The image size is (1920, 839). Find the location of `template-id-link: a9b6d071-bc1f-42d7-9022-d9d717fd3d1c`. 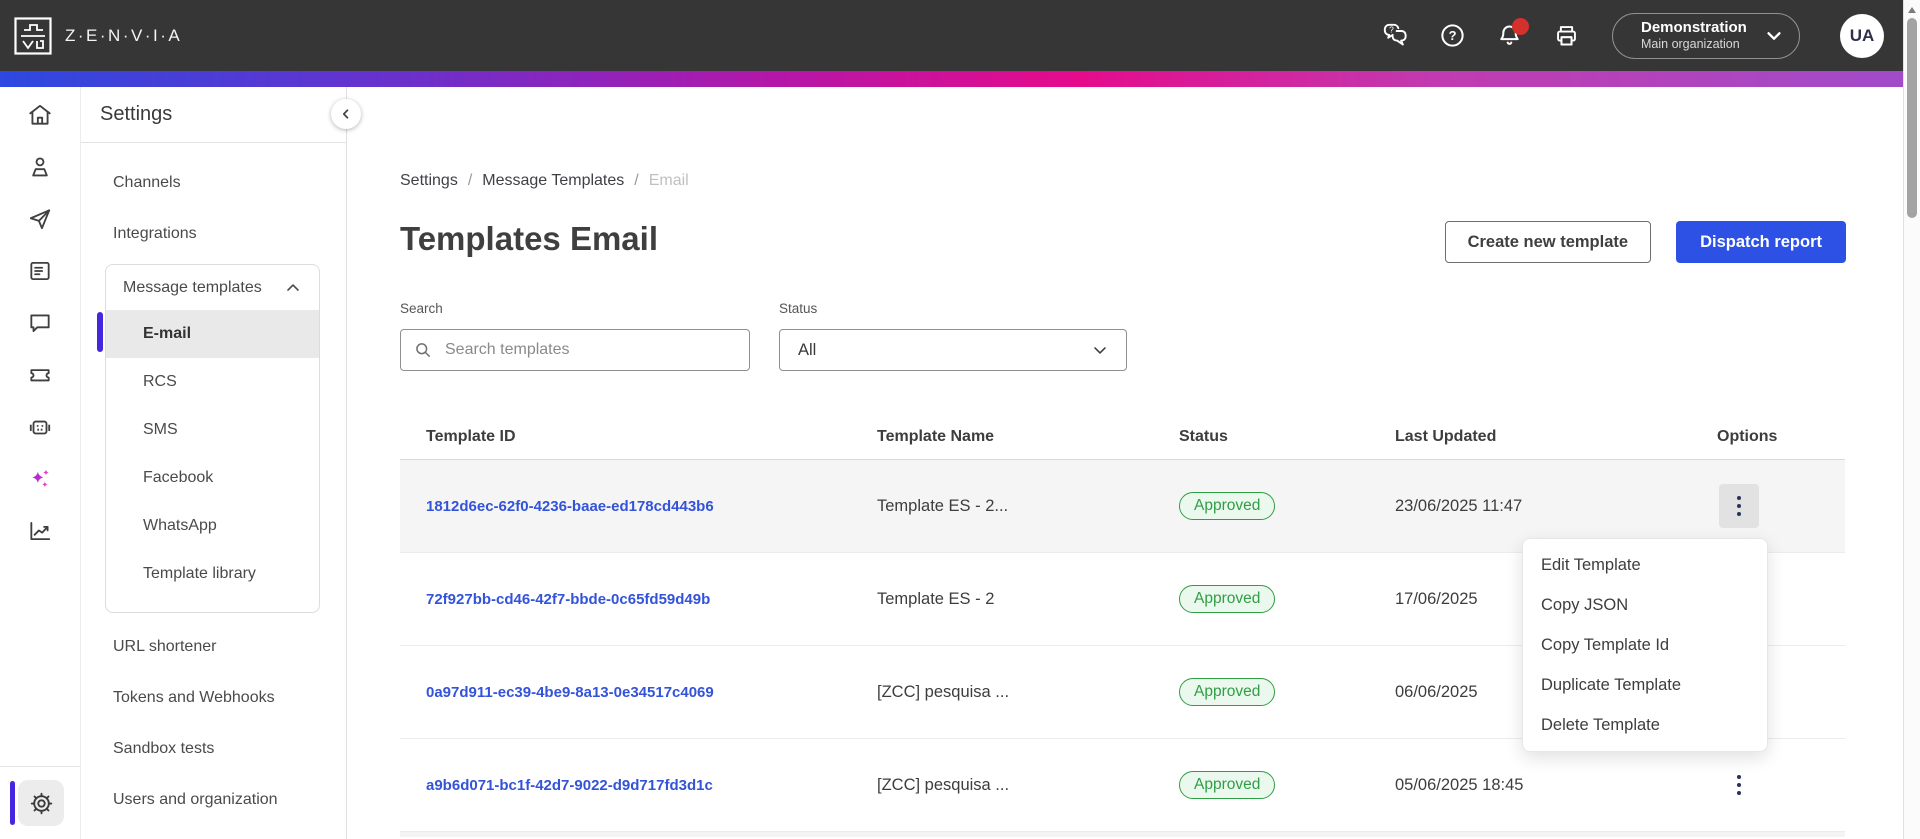

template-id-link: a9b6d071-bc1f-42d7-9022-d9d717fd3d1c is located at coordinates (569, 785).